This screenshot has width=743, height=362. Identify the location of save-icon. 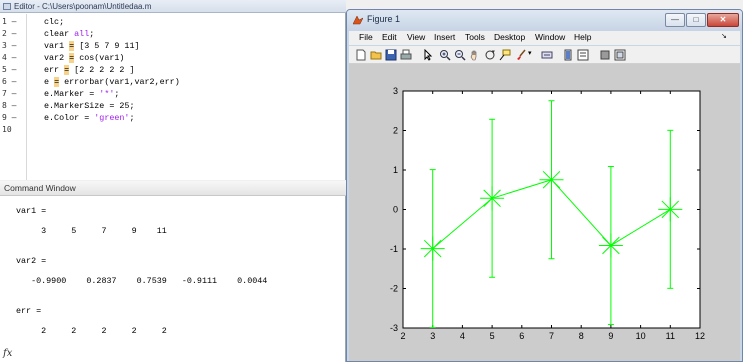
(391, 55).